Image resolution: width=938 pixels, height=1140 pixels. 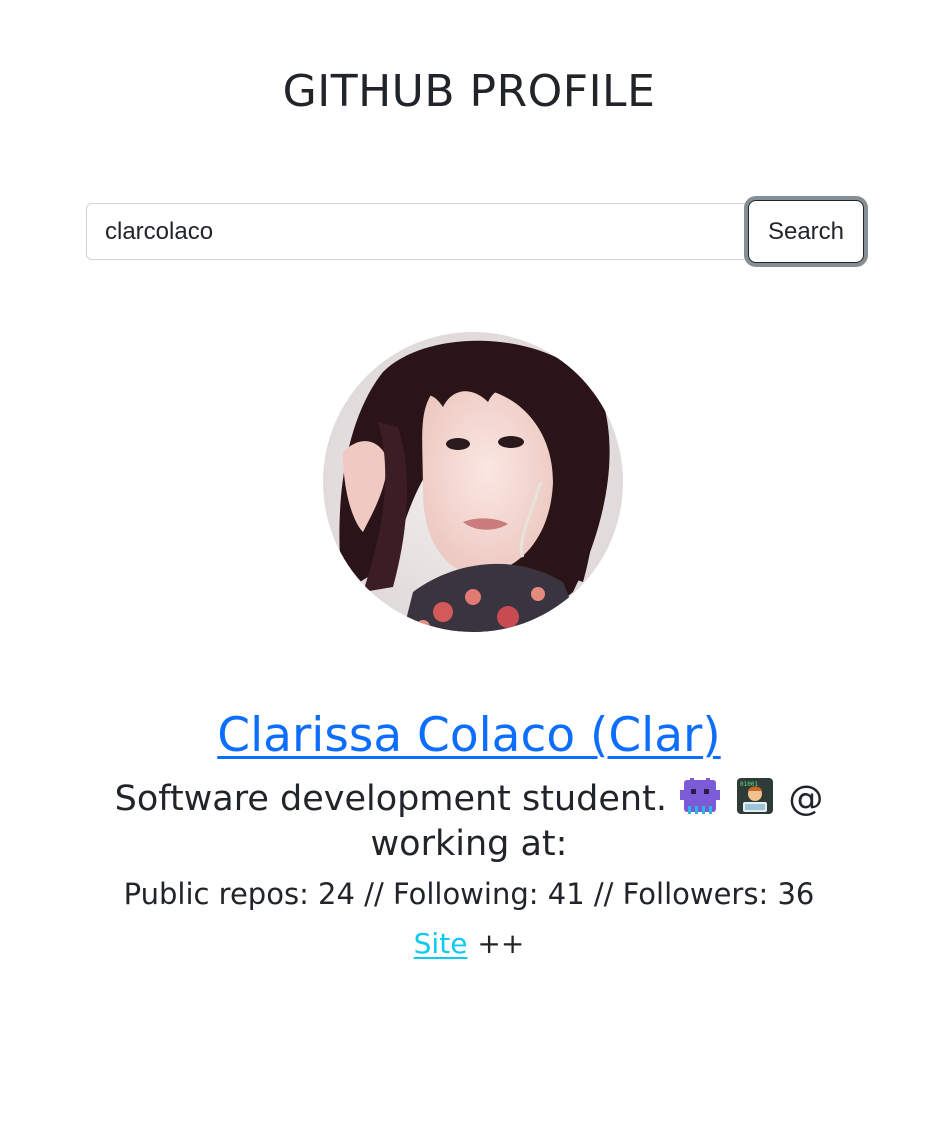 What do you see at coordinates (469, 944) in the screenshot?
I see `site-row: Site ++` at bounding box center [469, 944].